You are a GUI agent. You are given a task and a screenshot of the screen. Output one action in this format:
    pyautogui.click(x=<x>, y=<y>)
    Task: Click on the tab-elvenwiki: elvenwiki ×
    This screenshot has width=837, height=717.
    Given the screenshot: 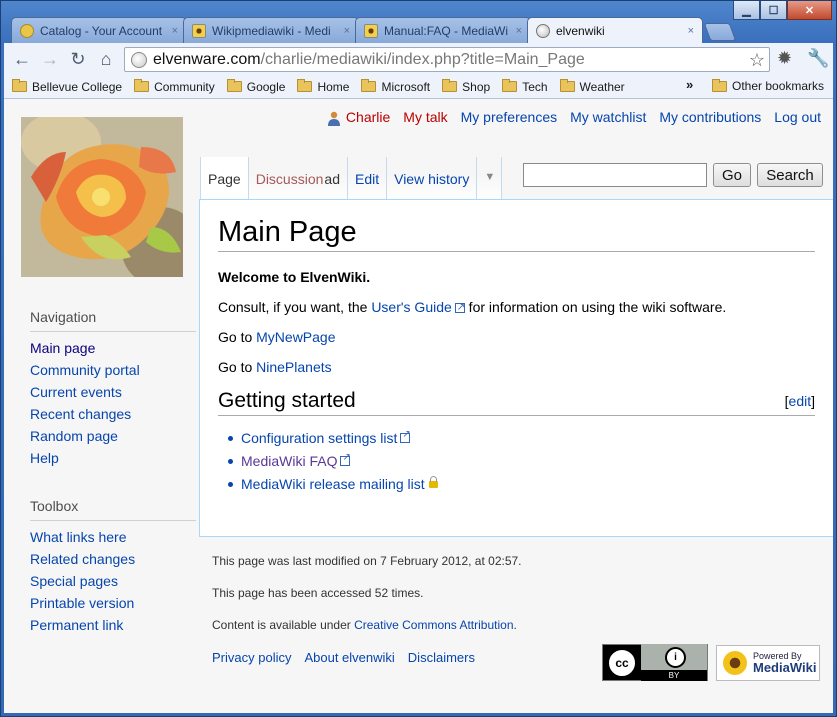 What is the action you would take?
    pyautogui.click(x=615, y=30)
    